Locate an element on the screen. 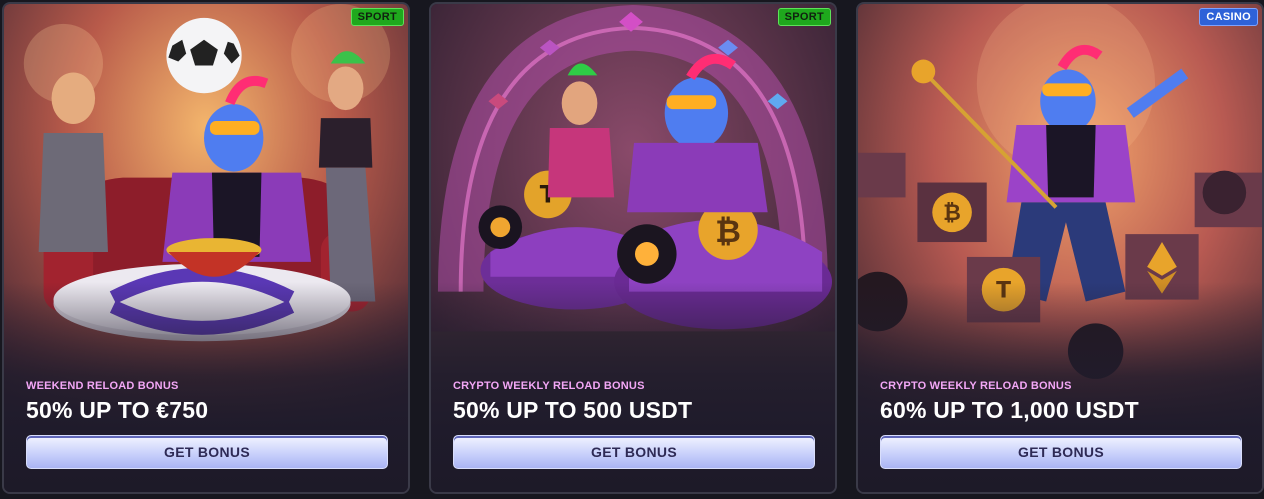 The height and width of the screenshot is (499, 1264). bonus-subtitle: WEEKEND RELOAD BONUS is located at coordinates (102, 386).